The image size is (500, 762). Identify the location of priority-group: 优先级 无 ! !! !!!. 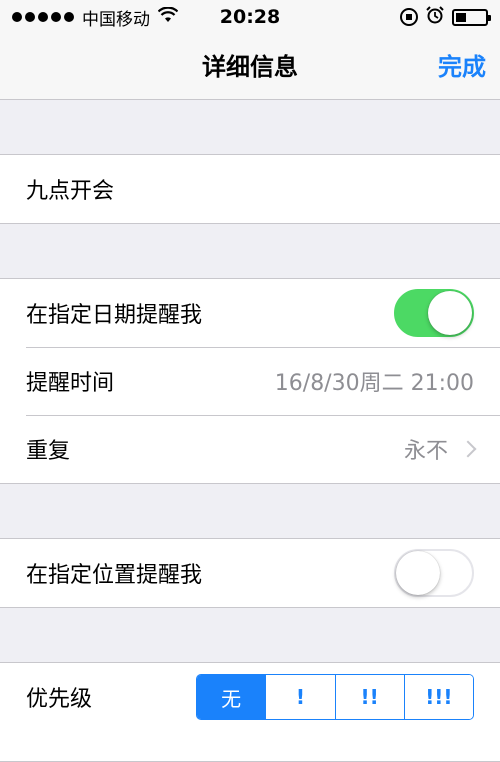
(250, 712).